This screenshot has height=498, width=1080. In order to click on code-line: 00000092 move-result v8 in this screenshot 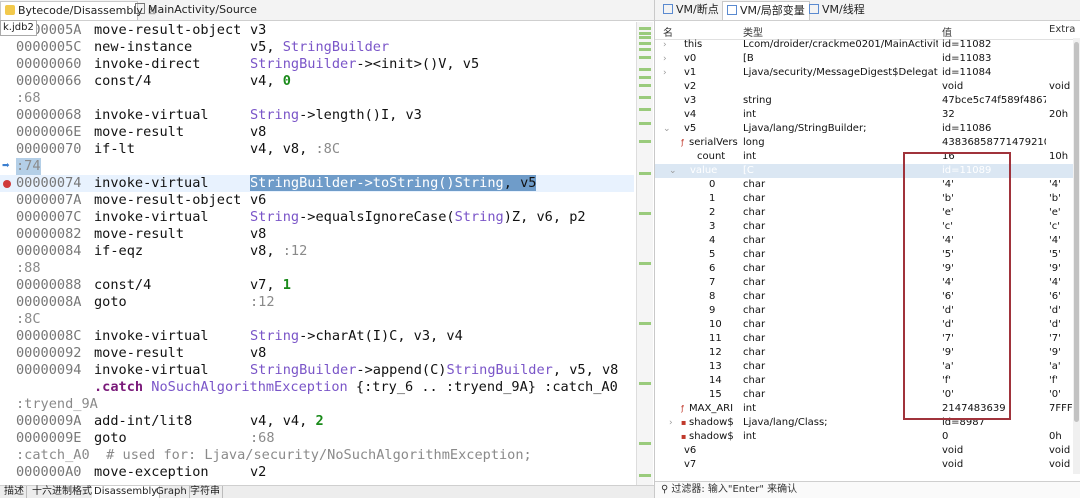, I will do `click(317, 353)`.